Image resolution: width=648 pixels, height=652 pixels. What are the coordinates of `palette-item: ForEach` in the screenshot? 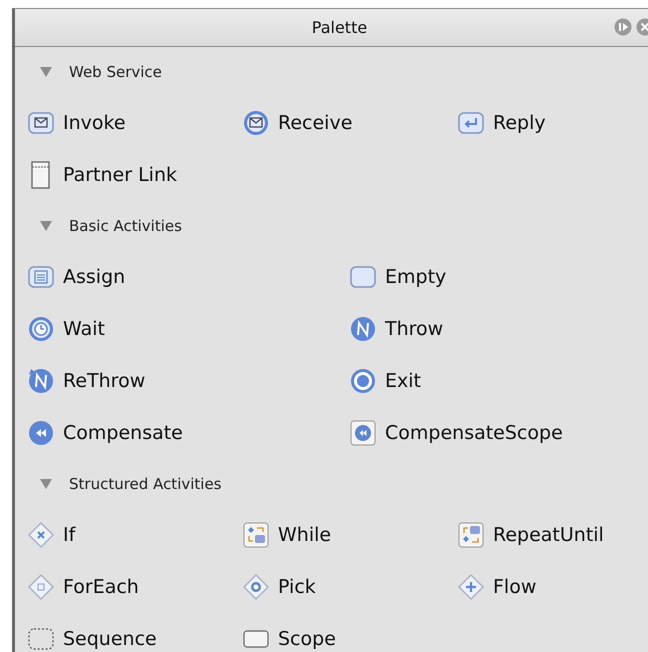 It's located at (134, 587).